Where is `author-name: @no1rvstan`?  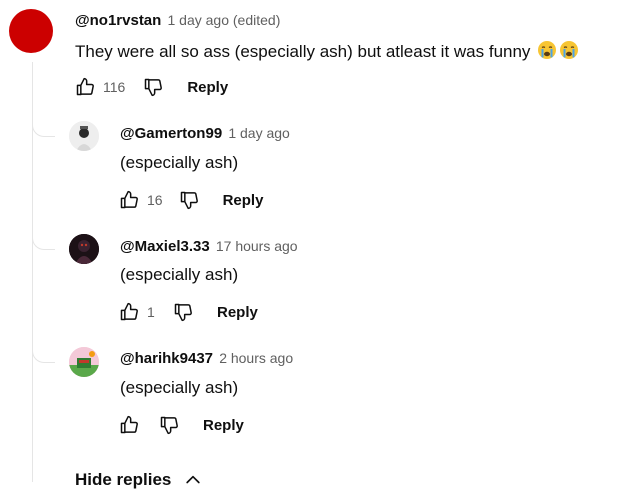 author-name: @no1rvstan is located at coordinates (118, 20).